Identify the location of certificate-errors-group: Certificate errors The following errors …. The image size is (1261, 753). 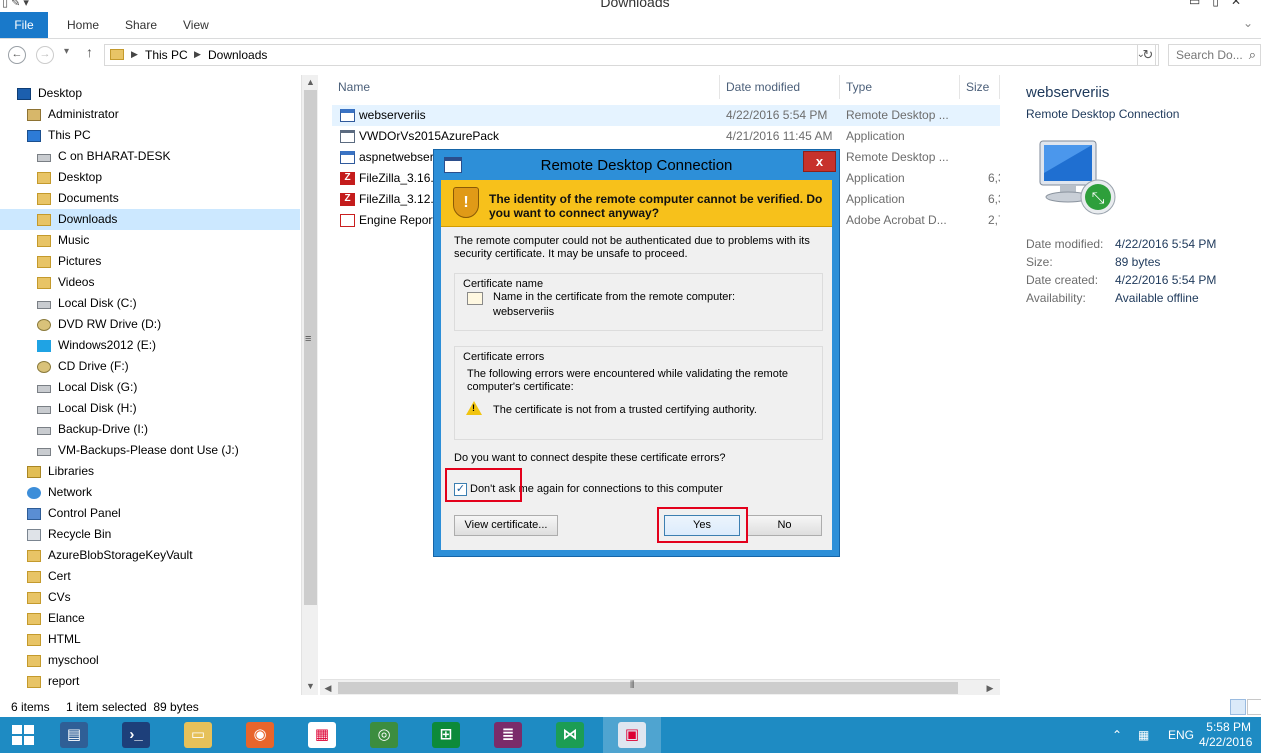
(638, 393).